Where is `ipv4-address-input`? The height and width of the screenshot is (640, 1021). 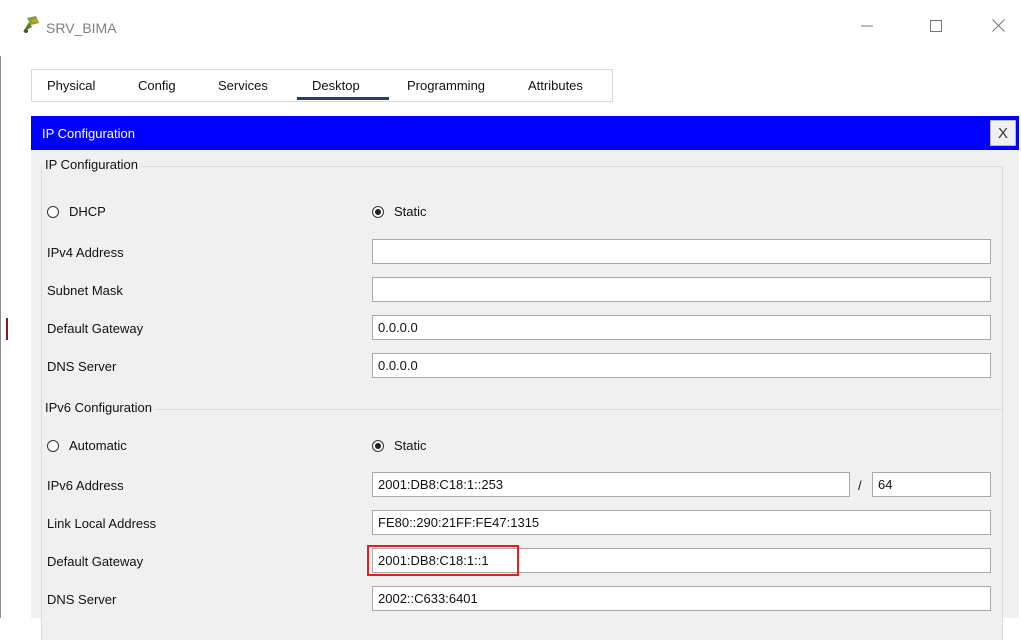
ipv4-address-input is located at coordinates (681, 251).